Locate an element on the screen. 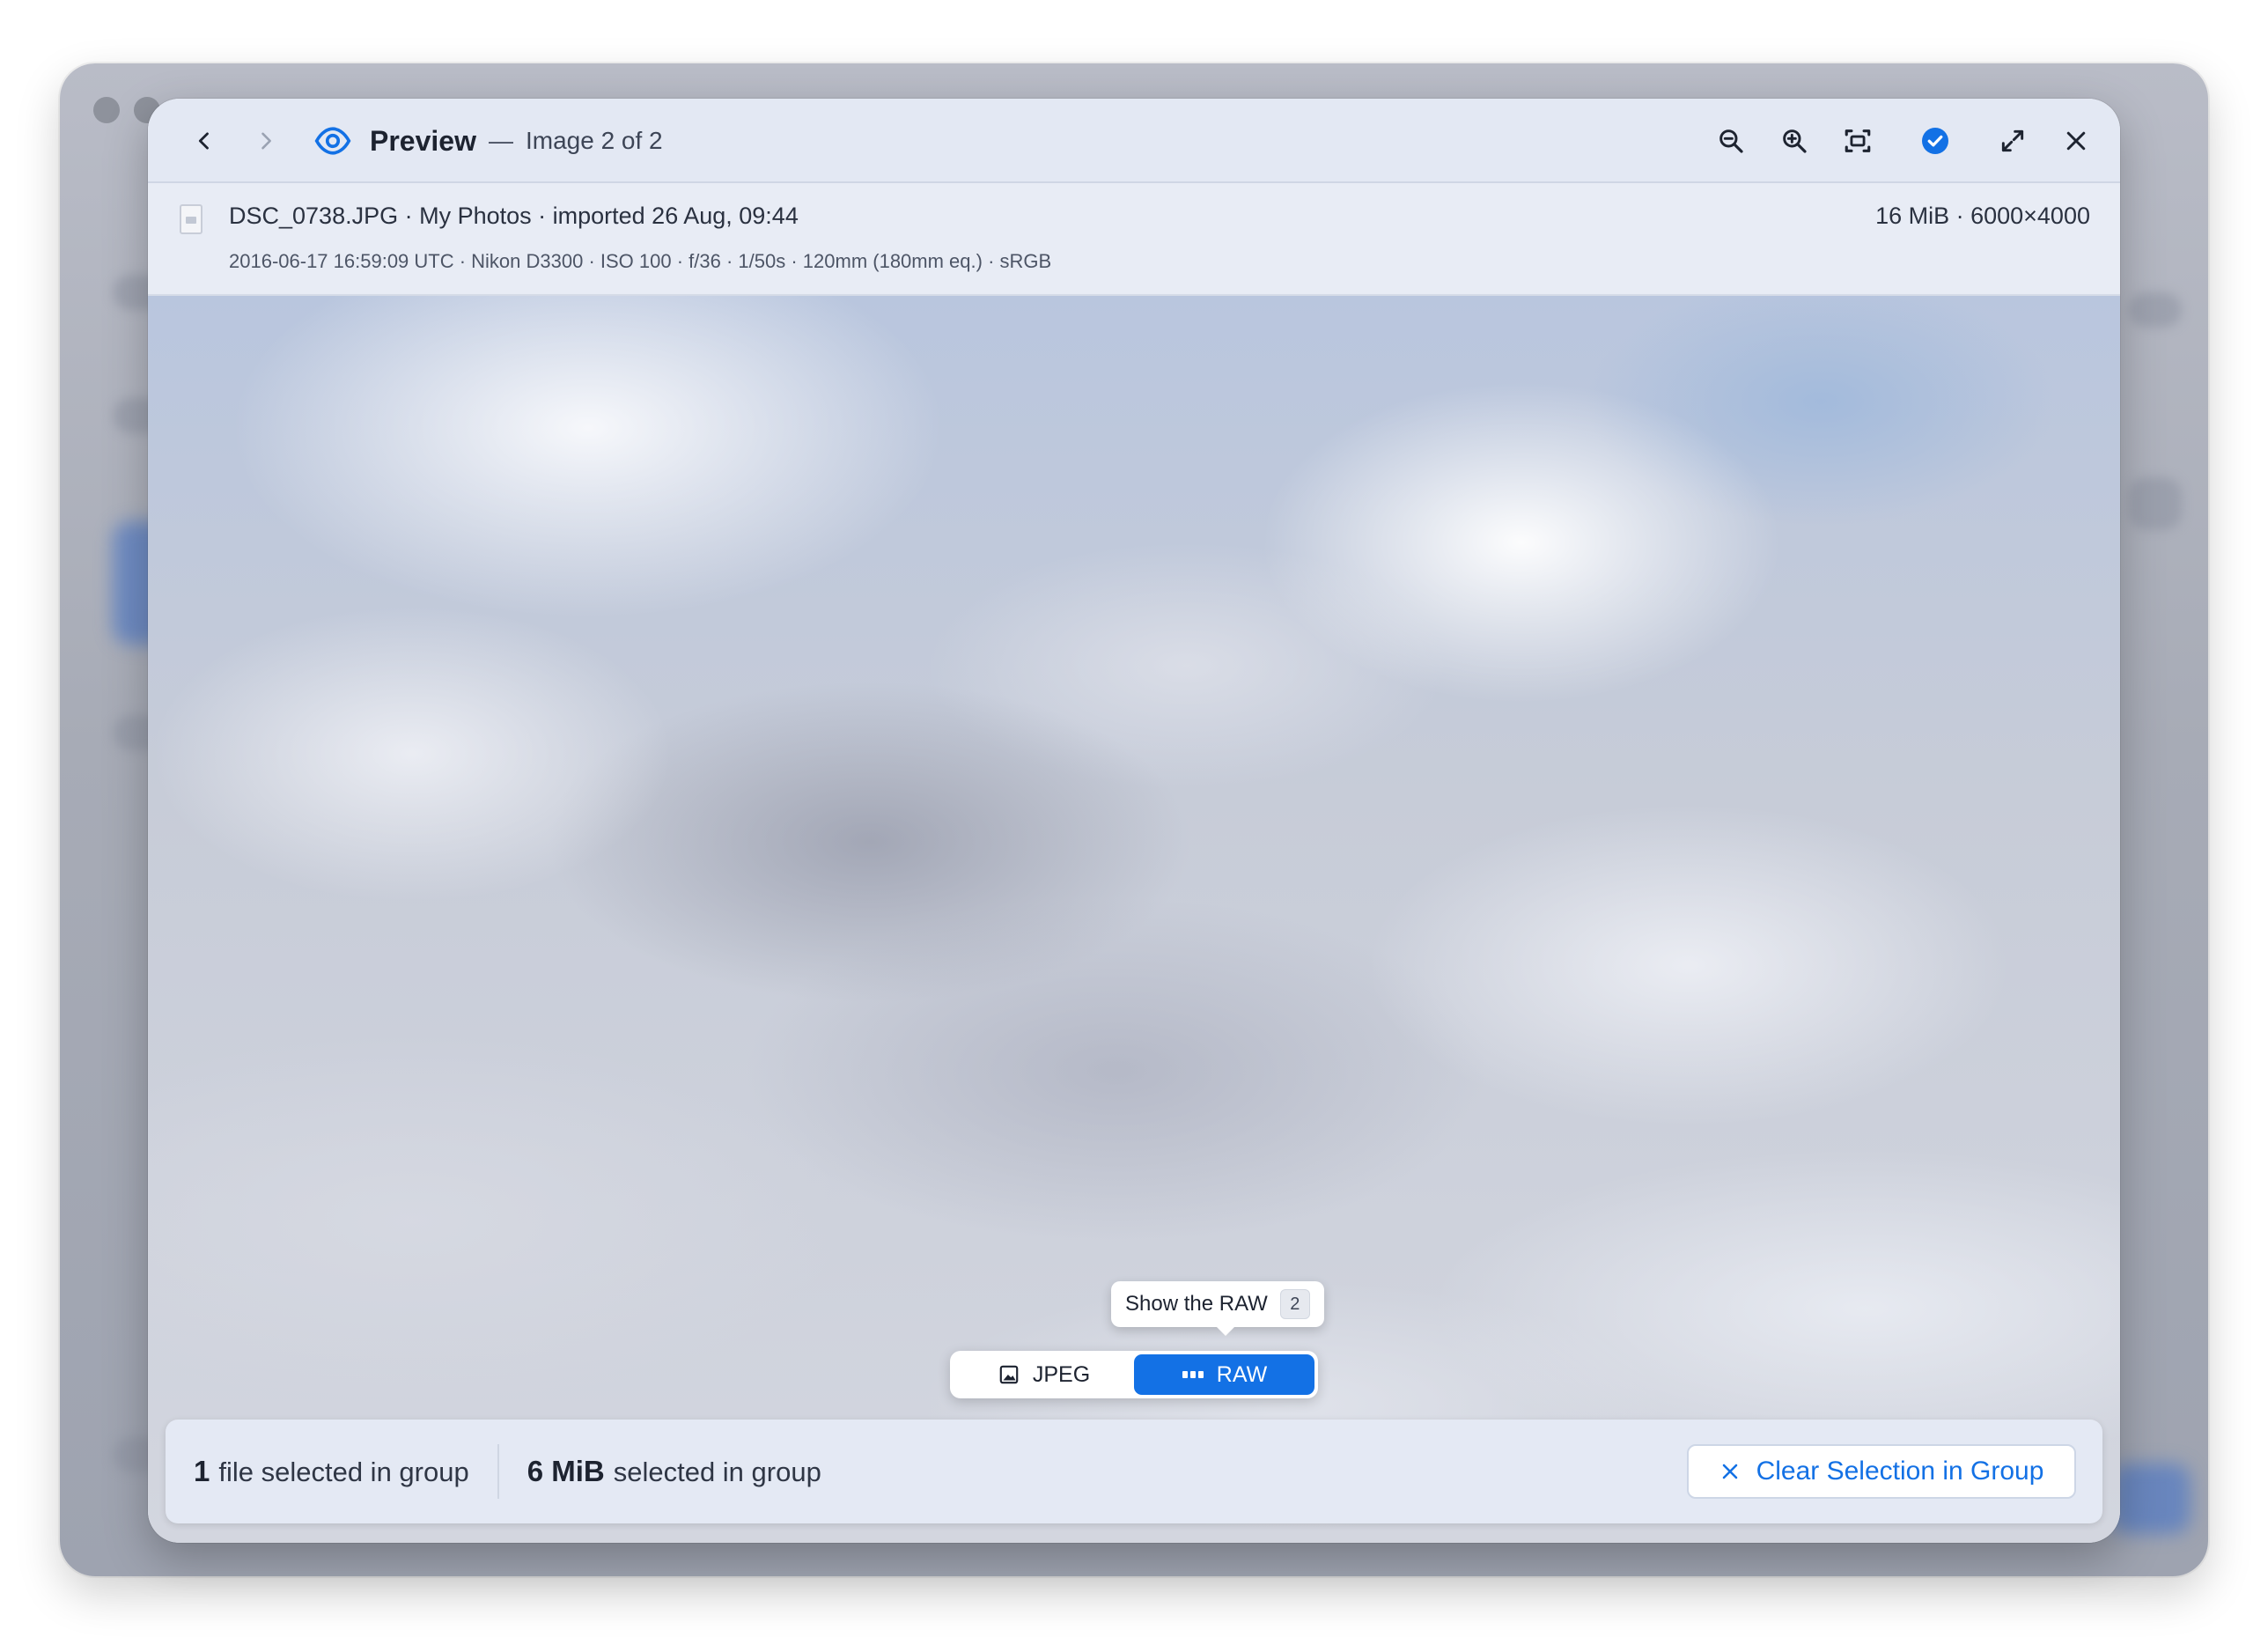  image-icon is located at coordinates (1009, 1374).